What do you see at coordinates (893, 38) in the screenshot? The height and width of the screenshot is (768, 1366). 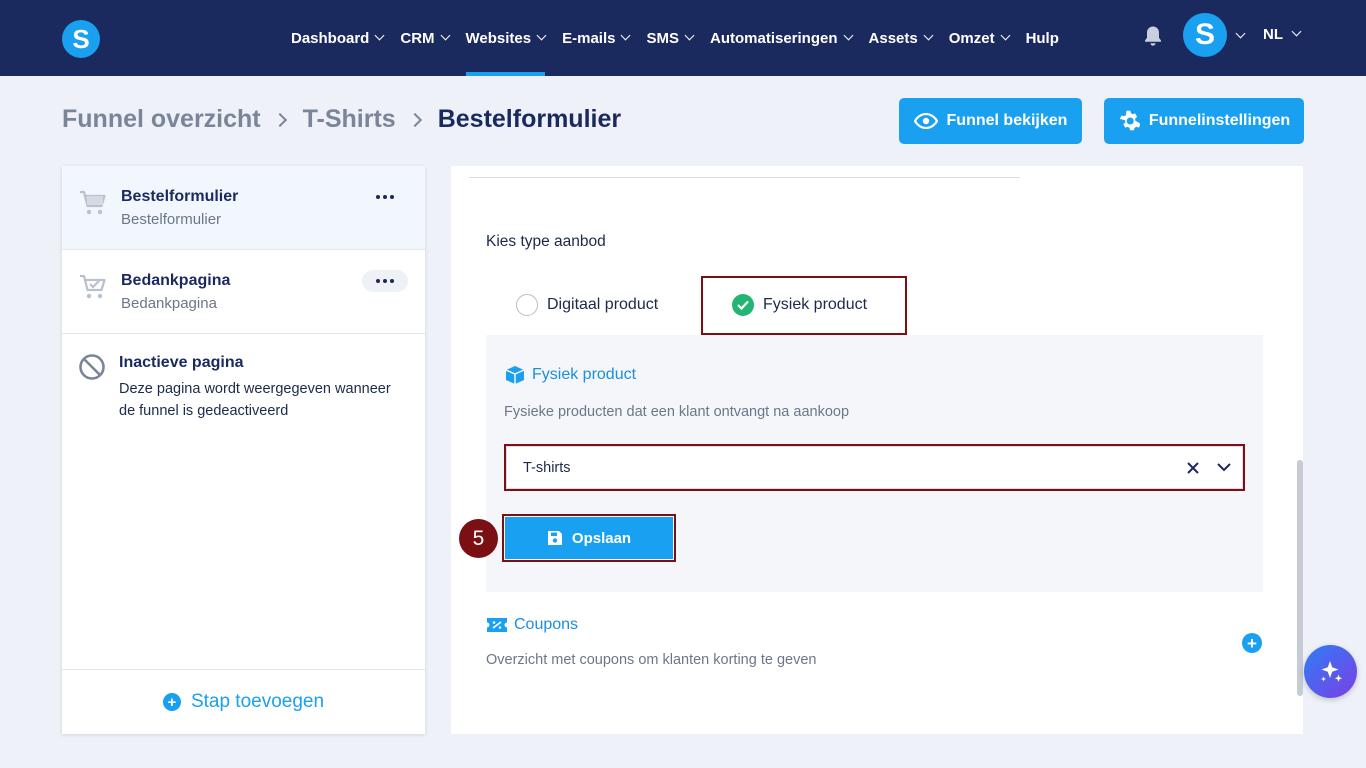 I see `nav-assets-label: Assets` at bounding box center [893, 38].